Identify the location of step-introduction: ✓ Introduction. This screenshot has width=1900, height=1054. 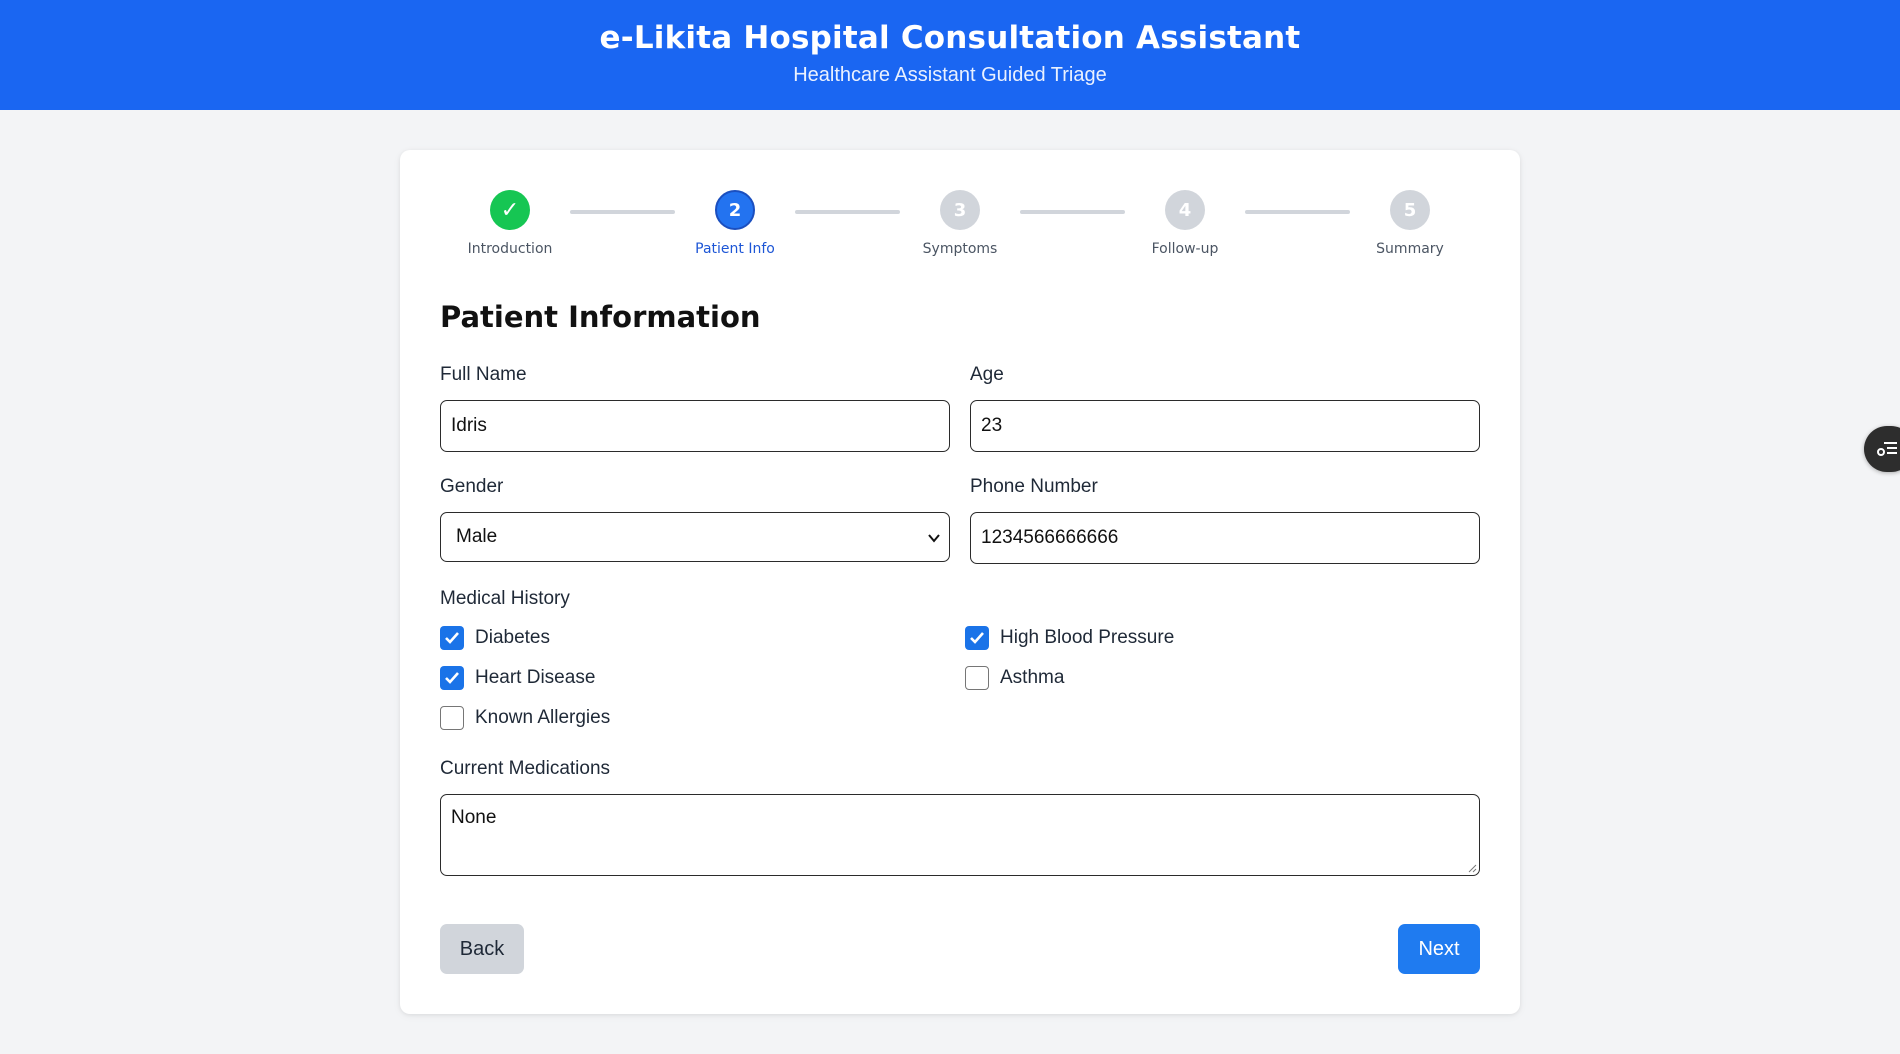
(510, 223).